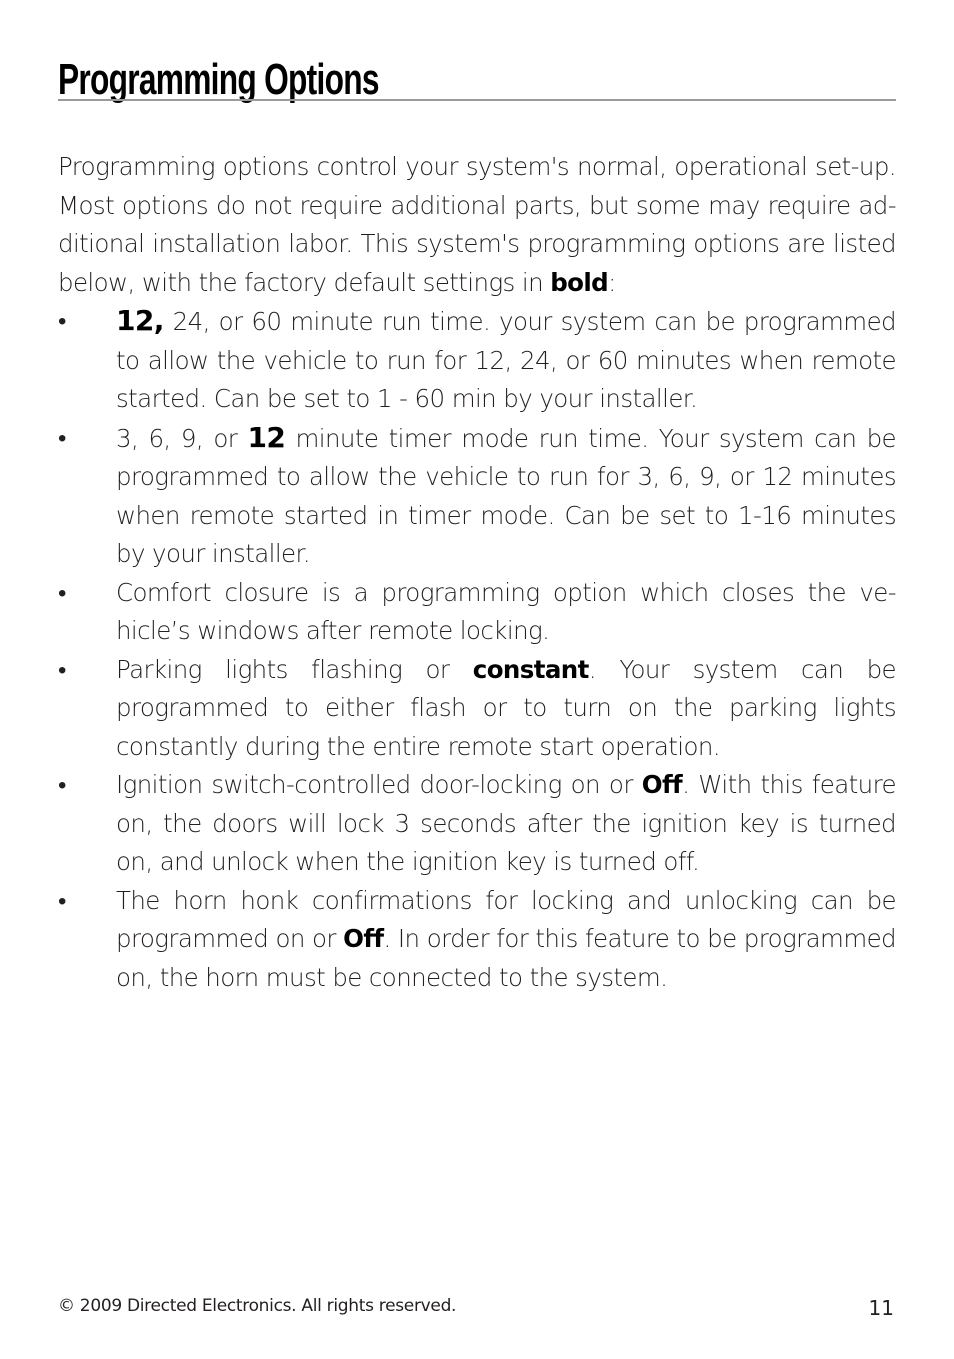  I want to click on page-header: Programming Options, so click(477, 78).